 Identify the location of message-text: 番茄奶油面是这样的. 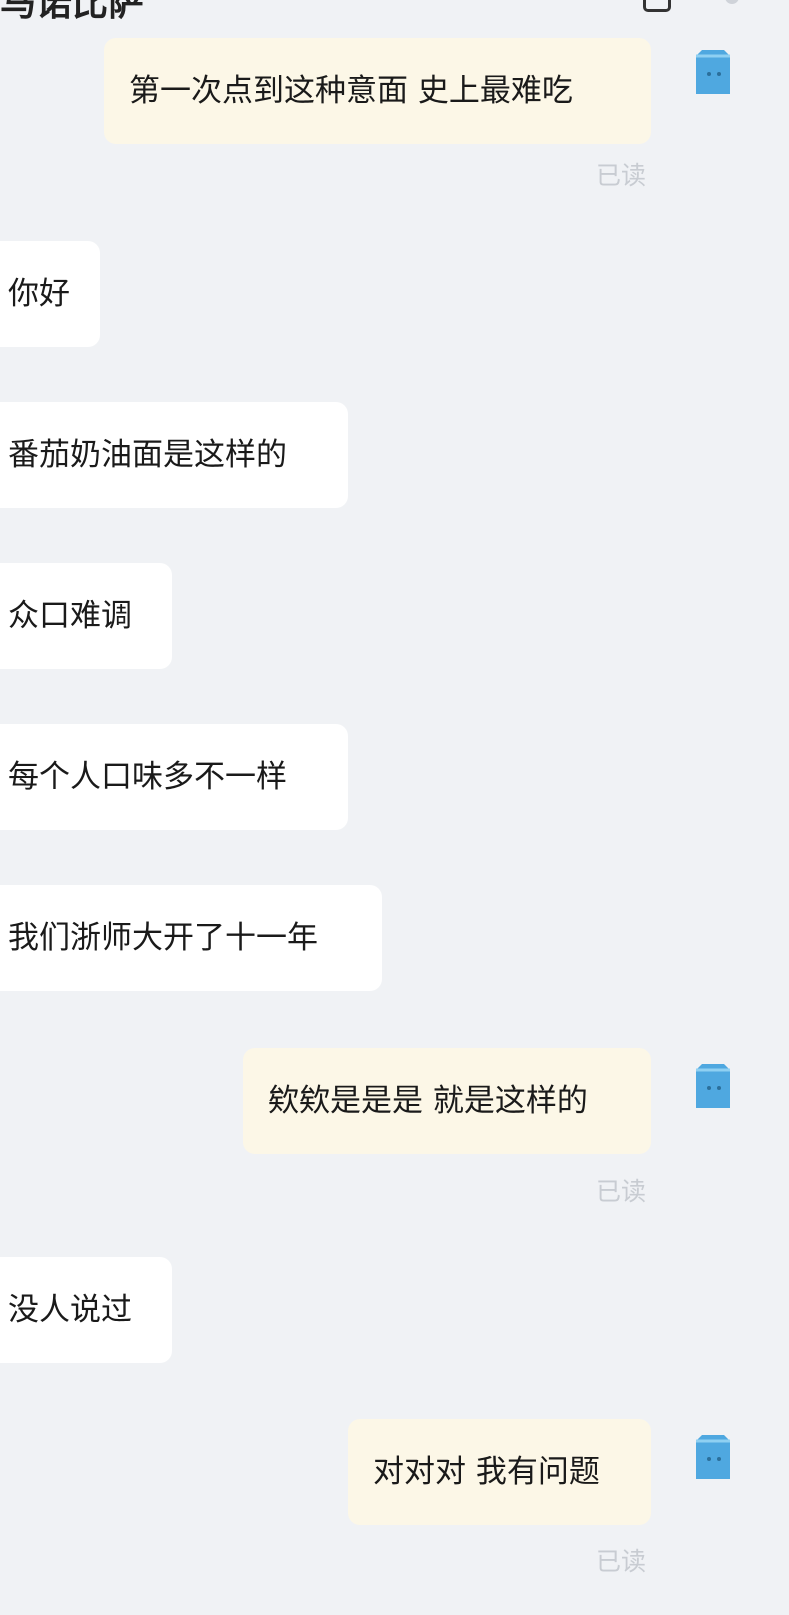
(147, 455).